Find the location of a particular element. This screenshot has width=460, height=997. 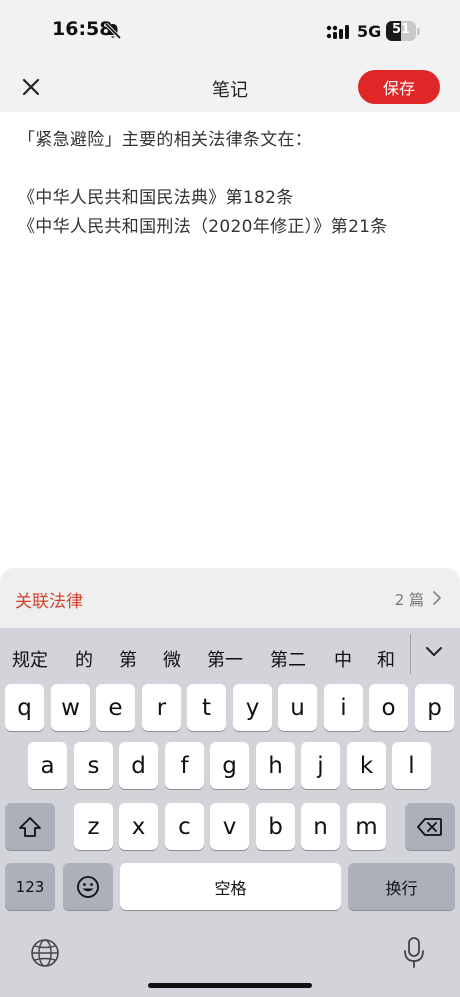

emoji-icon is located at coordinates (88, 886).